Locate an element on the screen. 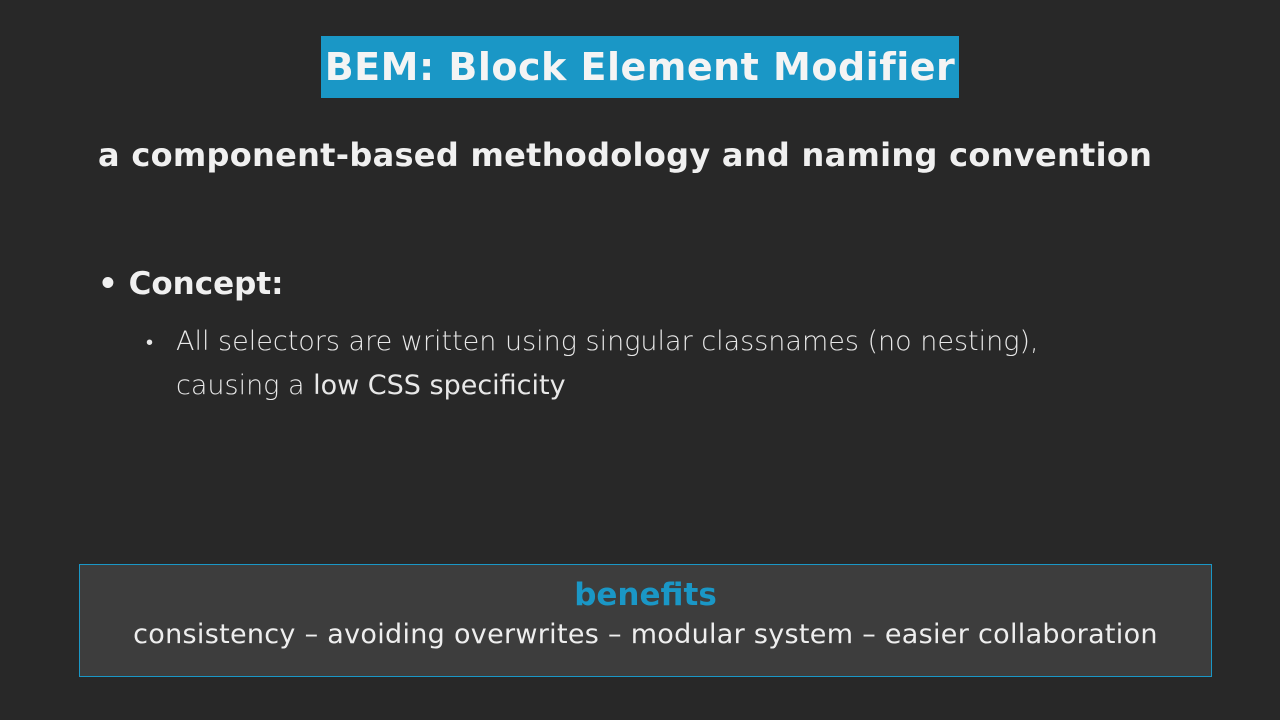 This screenshot has width=1280, height=720. concept-text-line2: causing a low CSS specificity is located at coordinates (676, 386).